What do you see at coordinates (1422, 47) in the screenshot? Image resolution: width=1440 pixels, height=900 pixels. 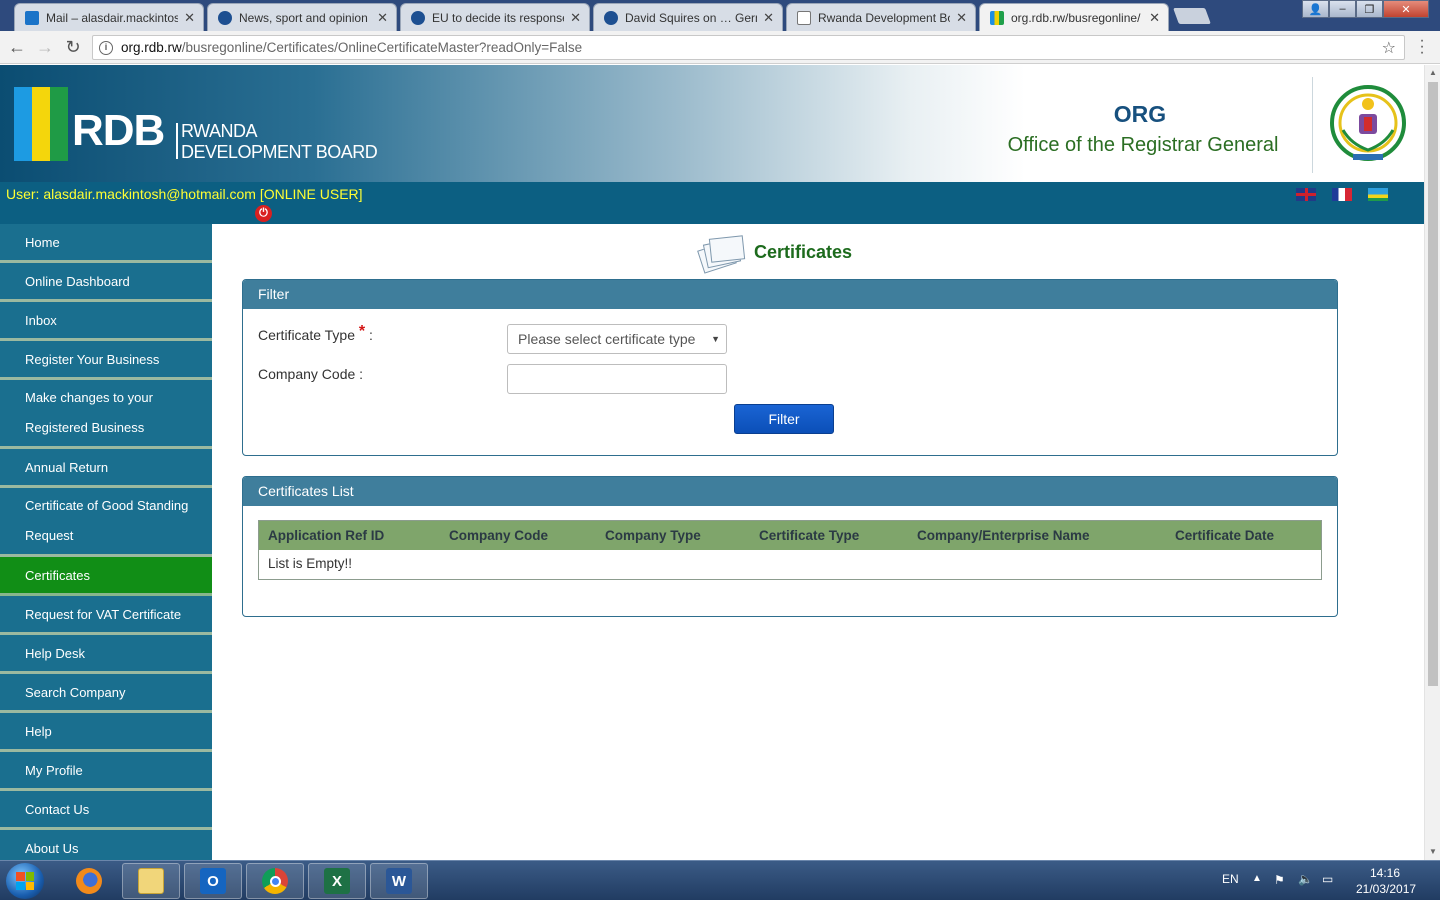 I see `browser-menu-icon: · · ·` at bounding box center [1422, 47].